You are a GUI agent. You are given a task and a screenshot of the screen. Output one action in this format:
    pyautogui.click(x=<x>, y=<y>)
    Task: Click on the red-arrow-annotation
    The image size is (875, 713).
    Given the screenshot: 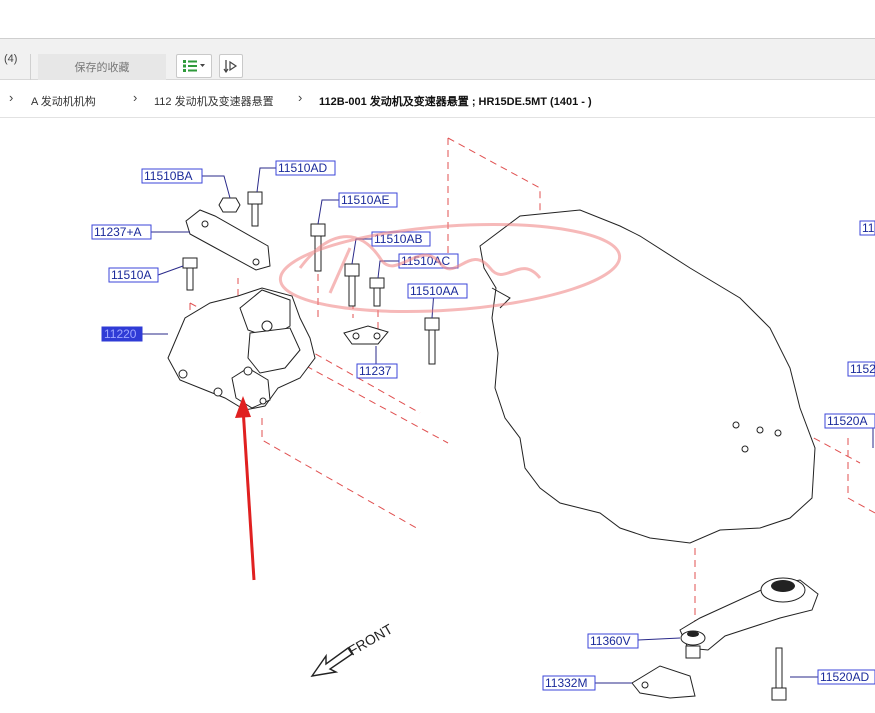 What is the action you would take?
    pyautogui.click(x=245, y=488)
    